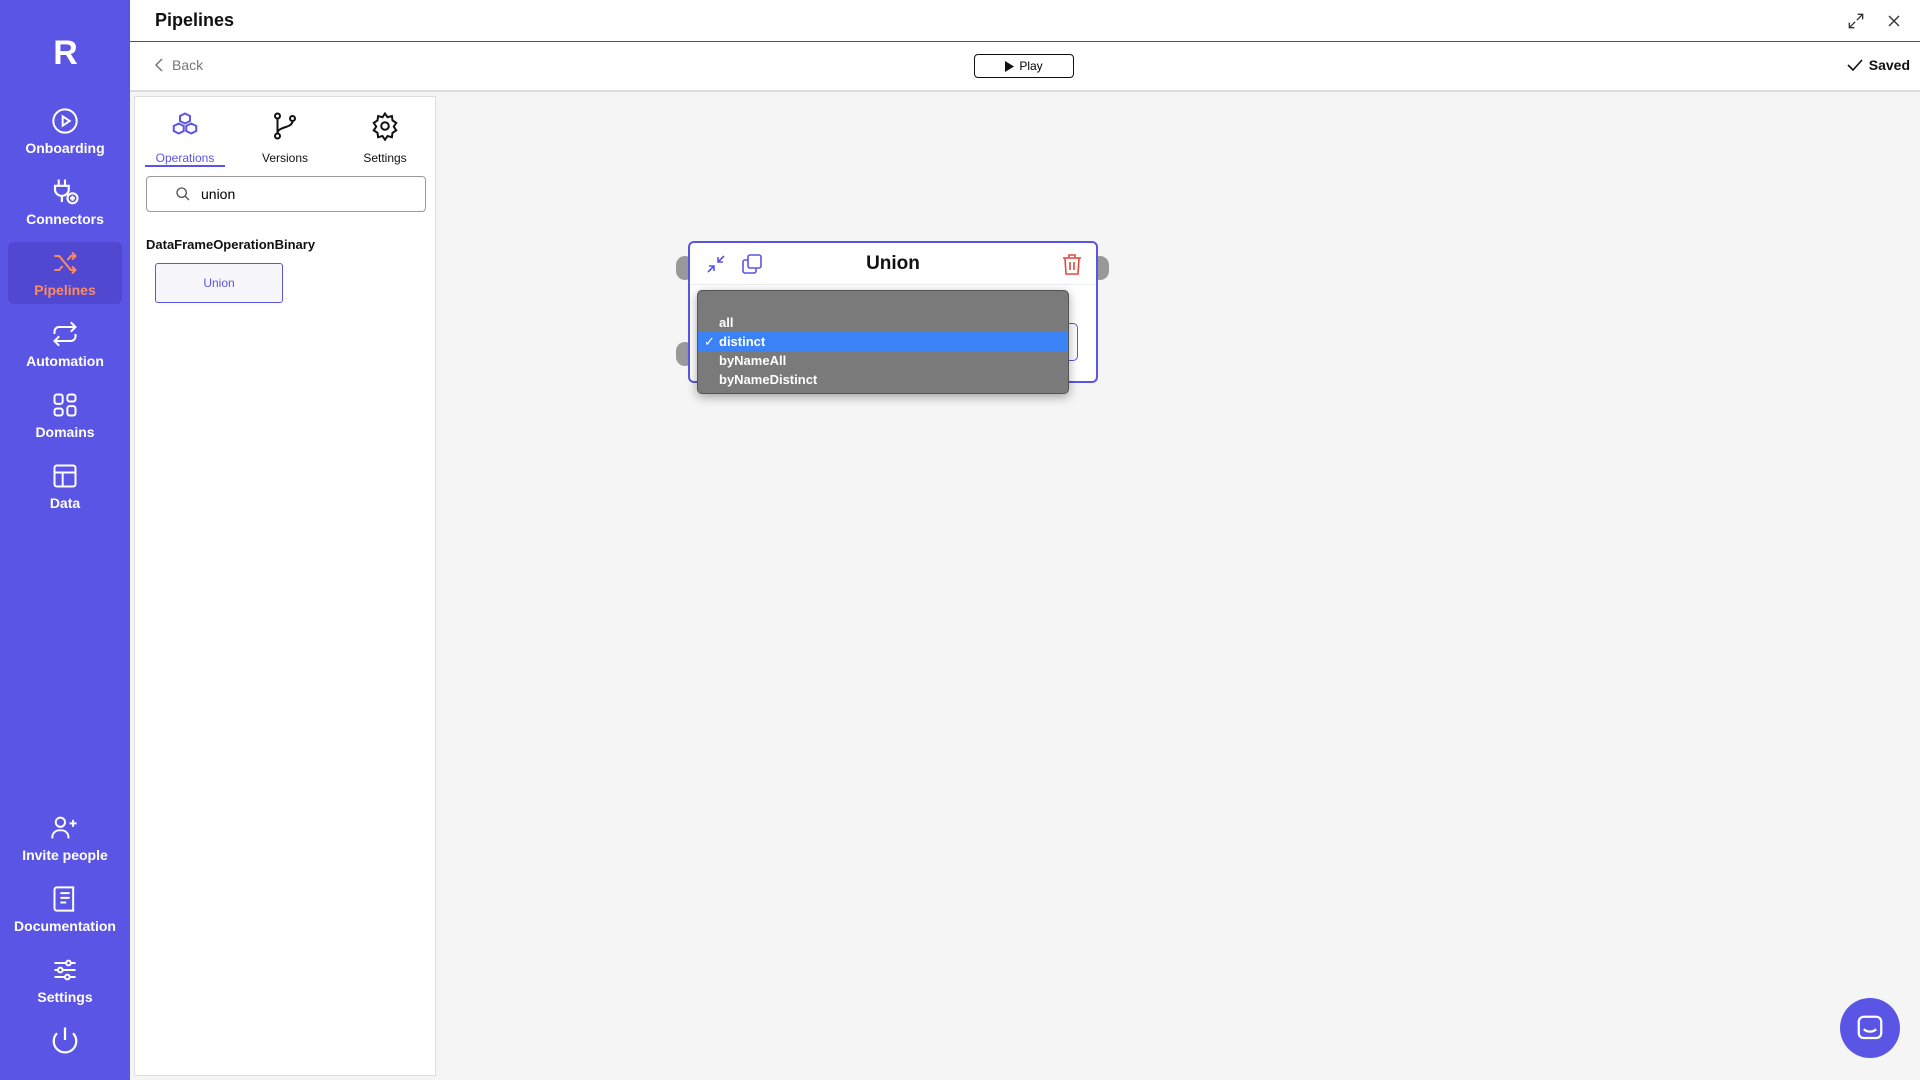 This screenshot has height=1080, width=1920. I want to click on sidebar-item-settings: Settings, so click(65, 980).